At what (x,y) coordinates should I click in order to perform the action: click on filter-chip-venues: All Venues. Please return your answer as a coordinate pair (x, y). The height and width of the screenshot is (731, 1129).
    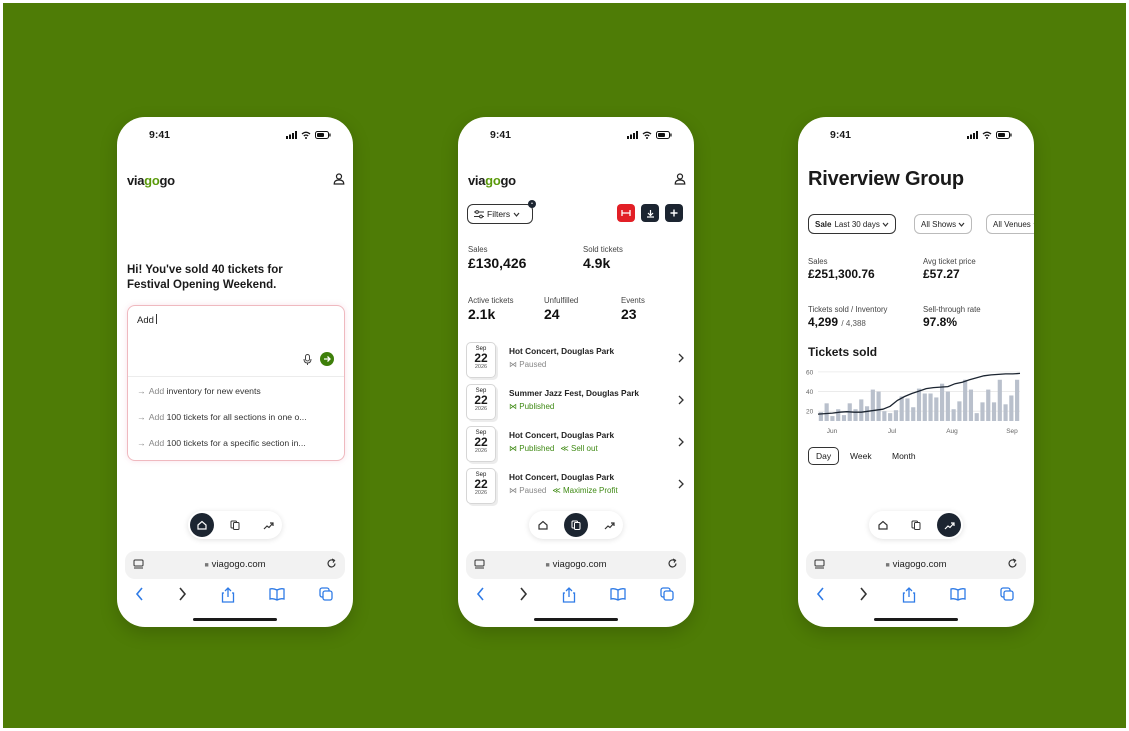
    Looking at the image, I should click on (1010, 224).